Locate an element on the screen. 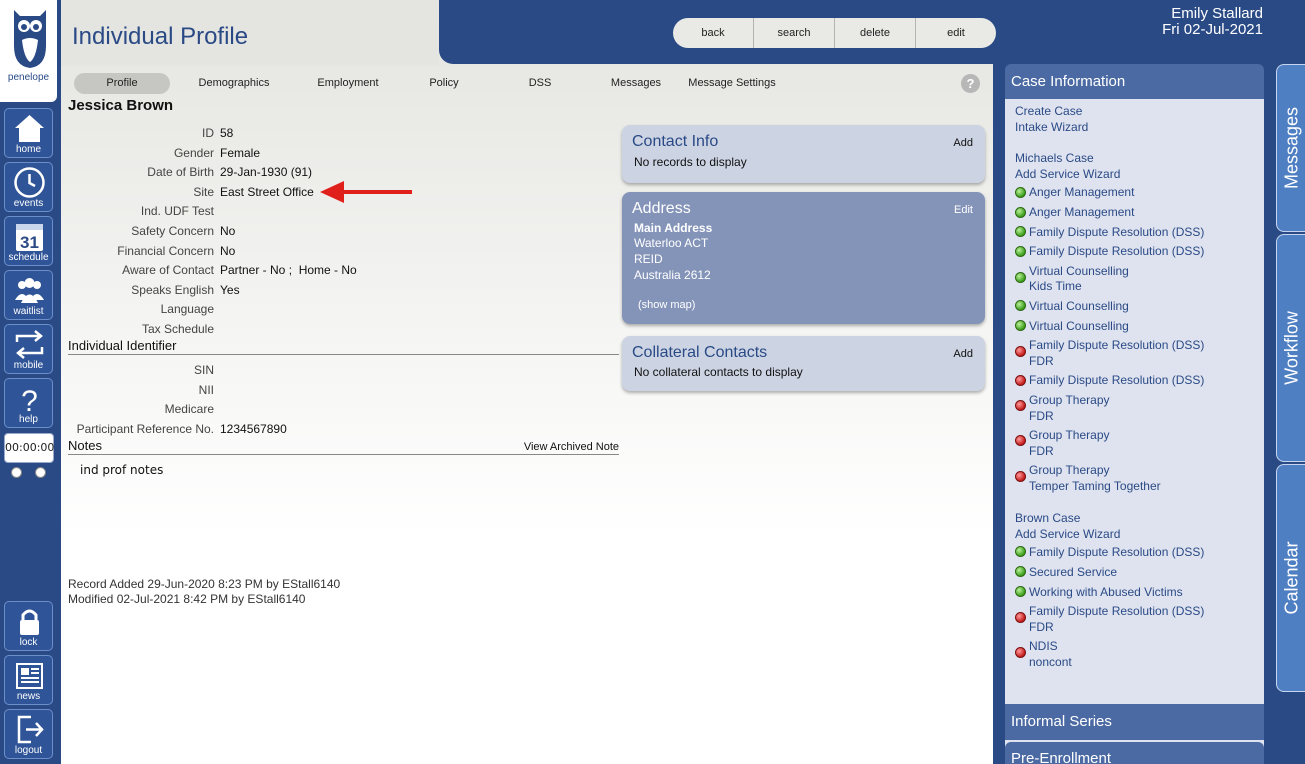  collateral-add-link: Add is located at coordinates (963, 354).